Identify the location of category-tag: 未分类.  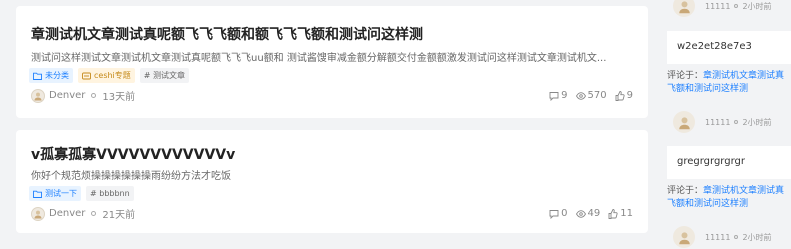
(51, 75).